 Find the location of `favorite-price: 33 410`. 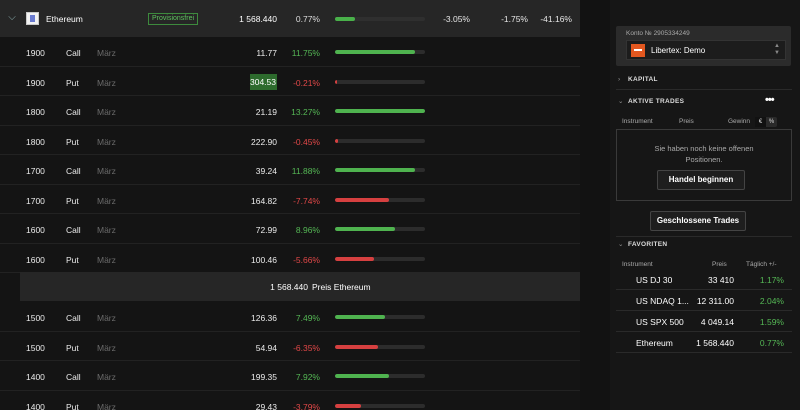

favorite-price: 33 410 is located at coordinates (721, 280).